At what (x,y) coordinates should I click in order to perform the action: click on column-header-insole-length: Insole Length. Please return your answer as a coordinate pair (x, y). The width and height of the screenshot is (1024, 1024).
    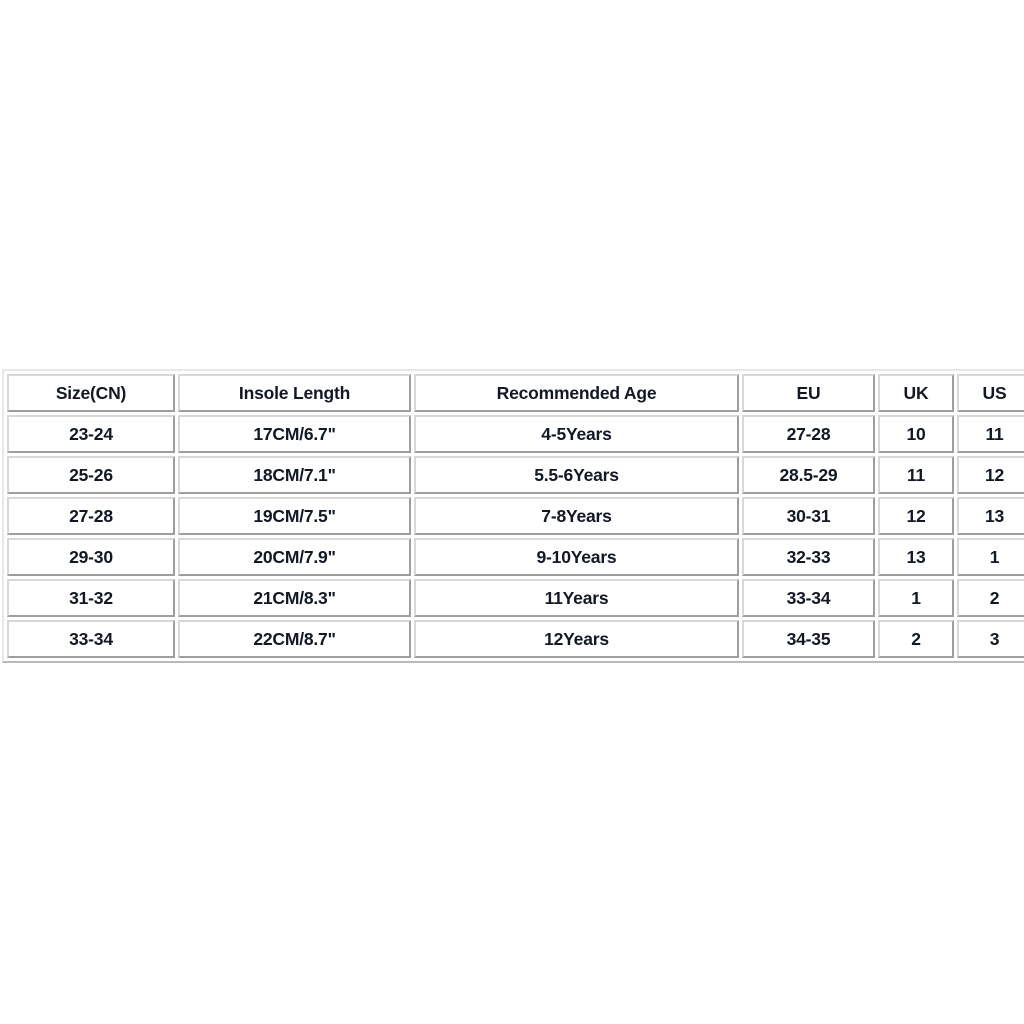
    Looking at the image, I should click on (294, 393).